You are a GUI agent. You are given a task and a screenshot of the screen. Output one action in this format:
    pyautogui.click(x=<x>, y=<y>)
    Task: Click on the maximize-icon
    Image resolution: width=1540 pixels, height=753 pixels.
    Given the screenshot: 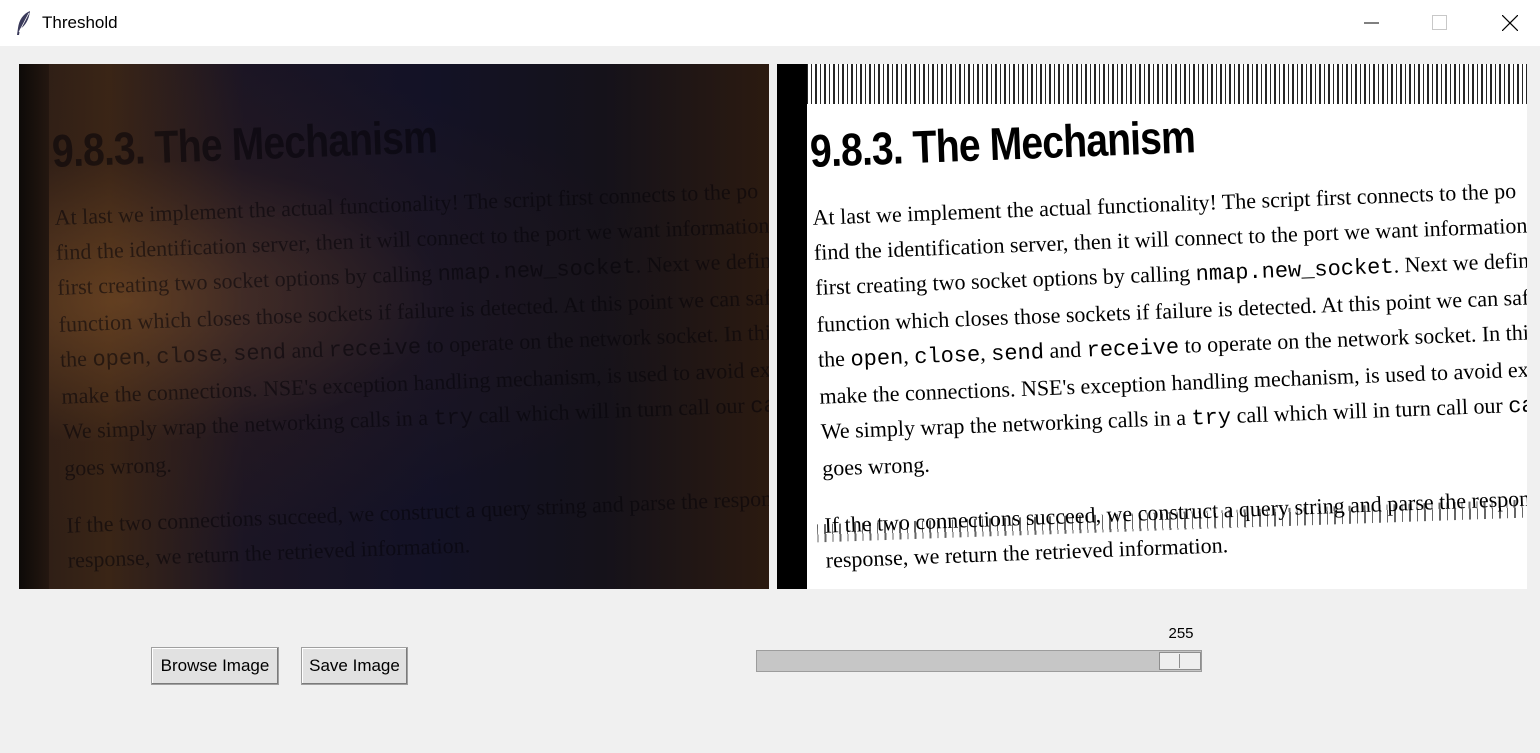 What is the action you would take?
    pyautogui.click(x=1439, y=22)
    